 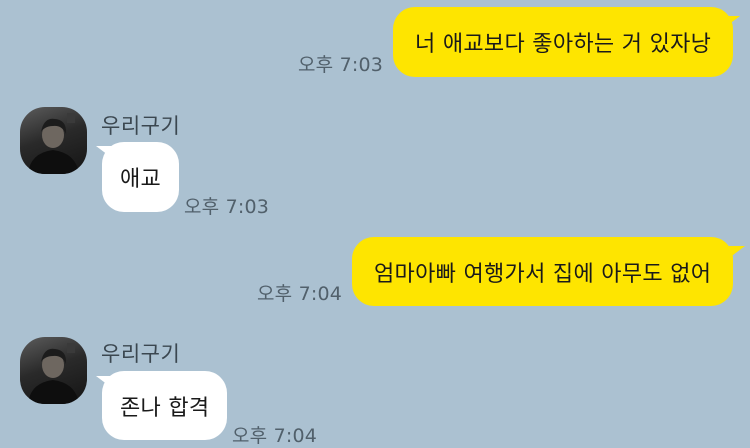 What do you see at coordinates (563, 42) in the screenshot?
I see `message-bubble-outgoing: 너 애교보다 좋아하는 거 있자낭` at bounding box center [563, 42].